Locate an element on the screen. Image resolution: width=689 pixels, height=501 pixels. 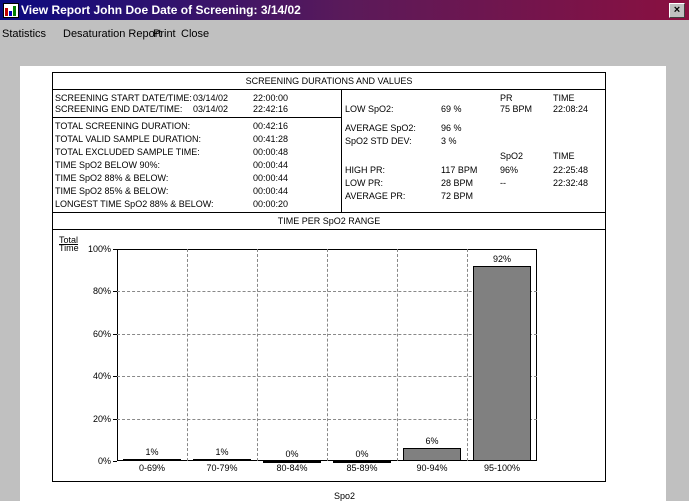
high-pr-value: 117 BPM is located at coordinates (459, 170).